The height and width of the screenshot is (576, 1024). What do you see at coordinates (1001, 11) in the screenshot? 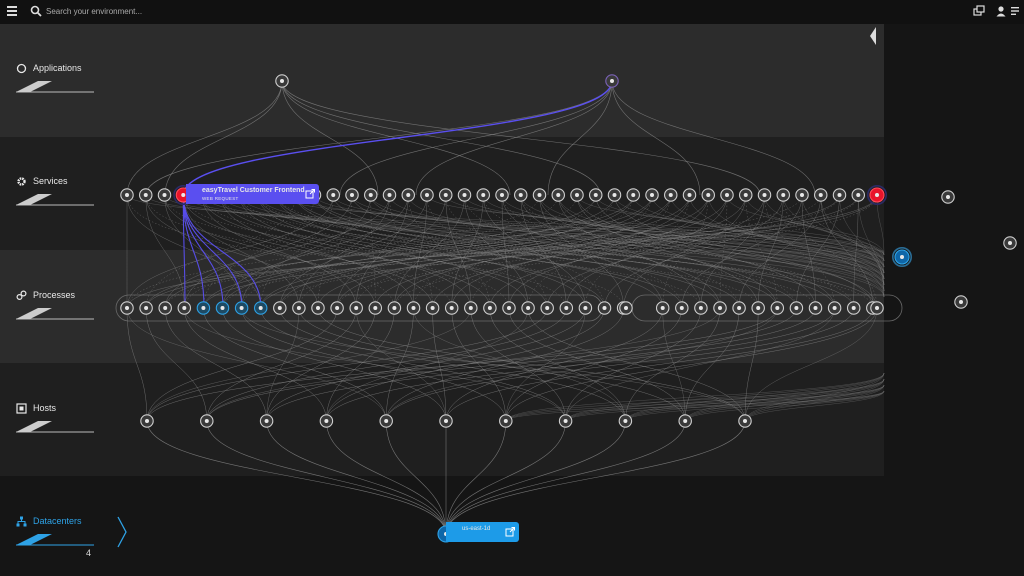
I see `user-icon` at bounding box center [1001, 11].